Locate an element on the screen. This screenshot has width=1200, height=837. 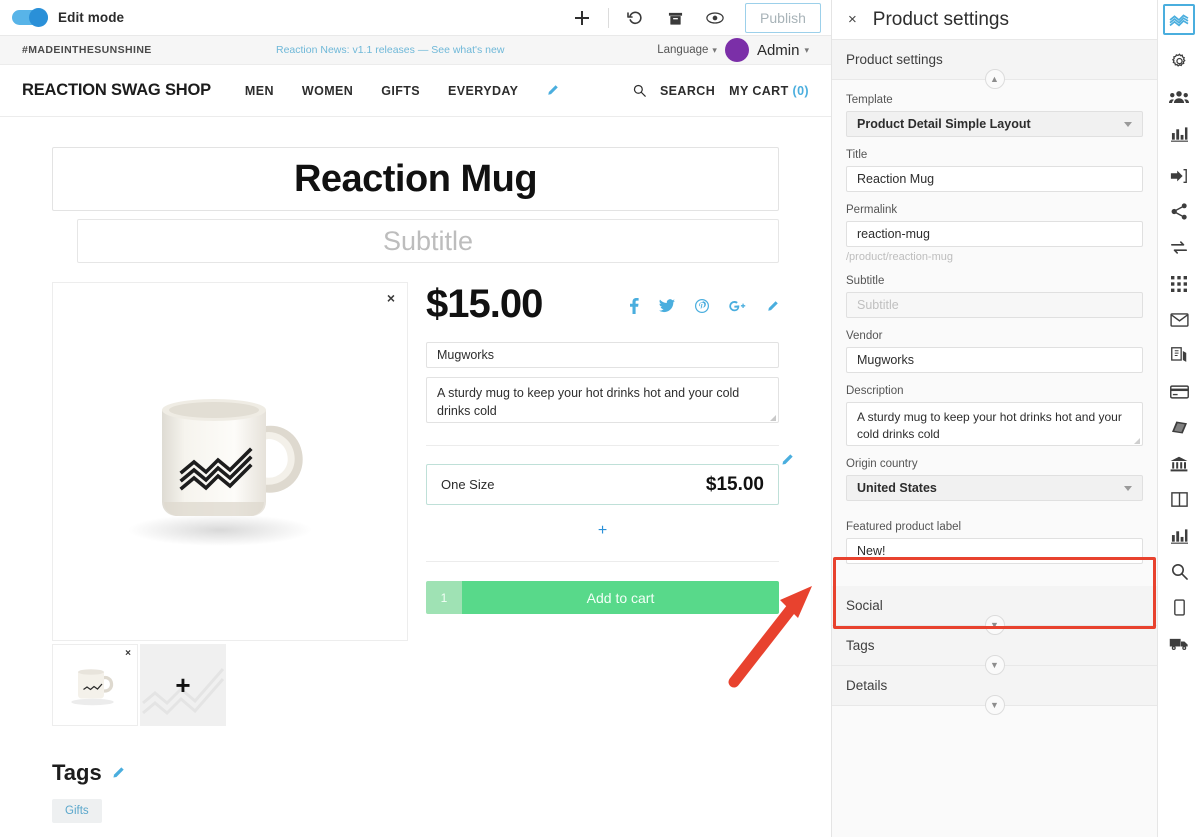
payments-card-icon is located at coordinates (1179, 391).